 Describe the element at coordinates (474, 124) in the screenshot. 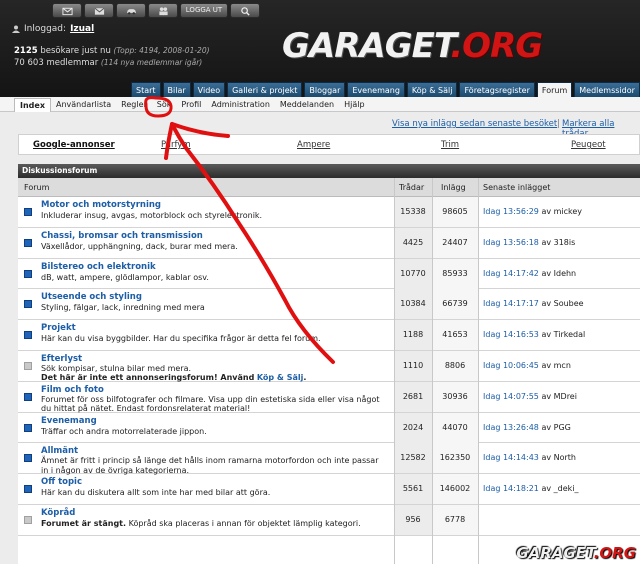

I see `new-posts-link: Visa nya inlägg sedan senaste besöket` at that location.